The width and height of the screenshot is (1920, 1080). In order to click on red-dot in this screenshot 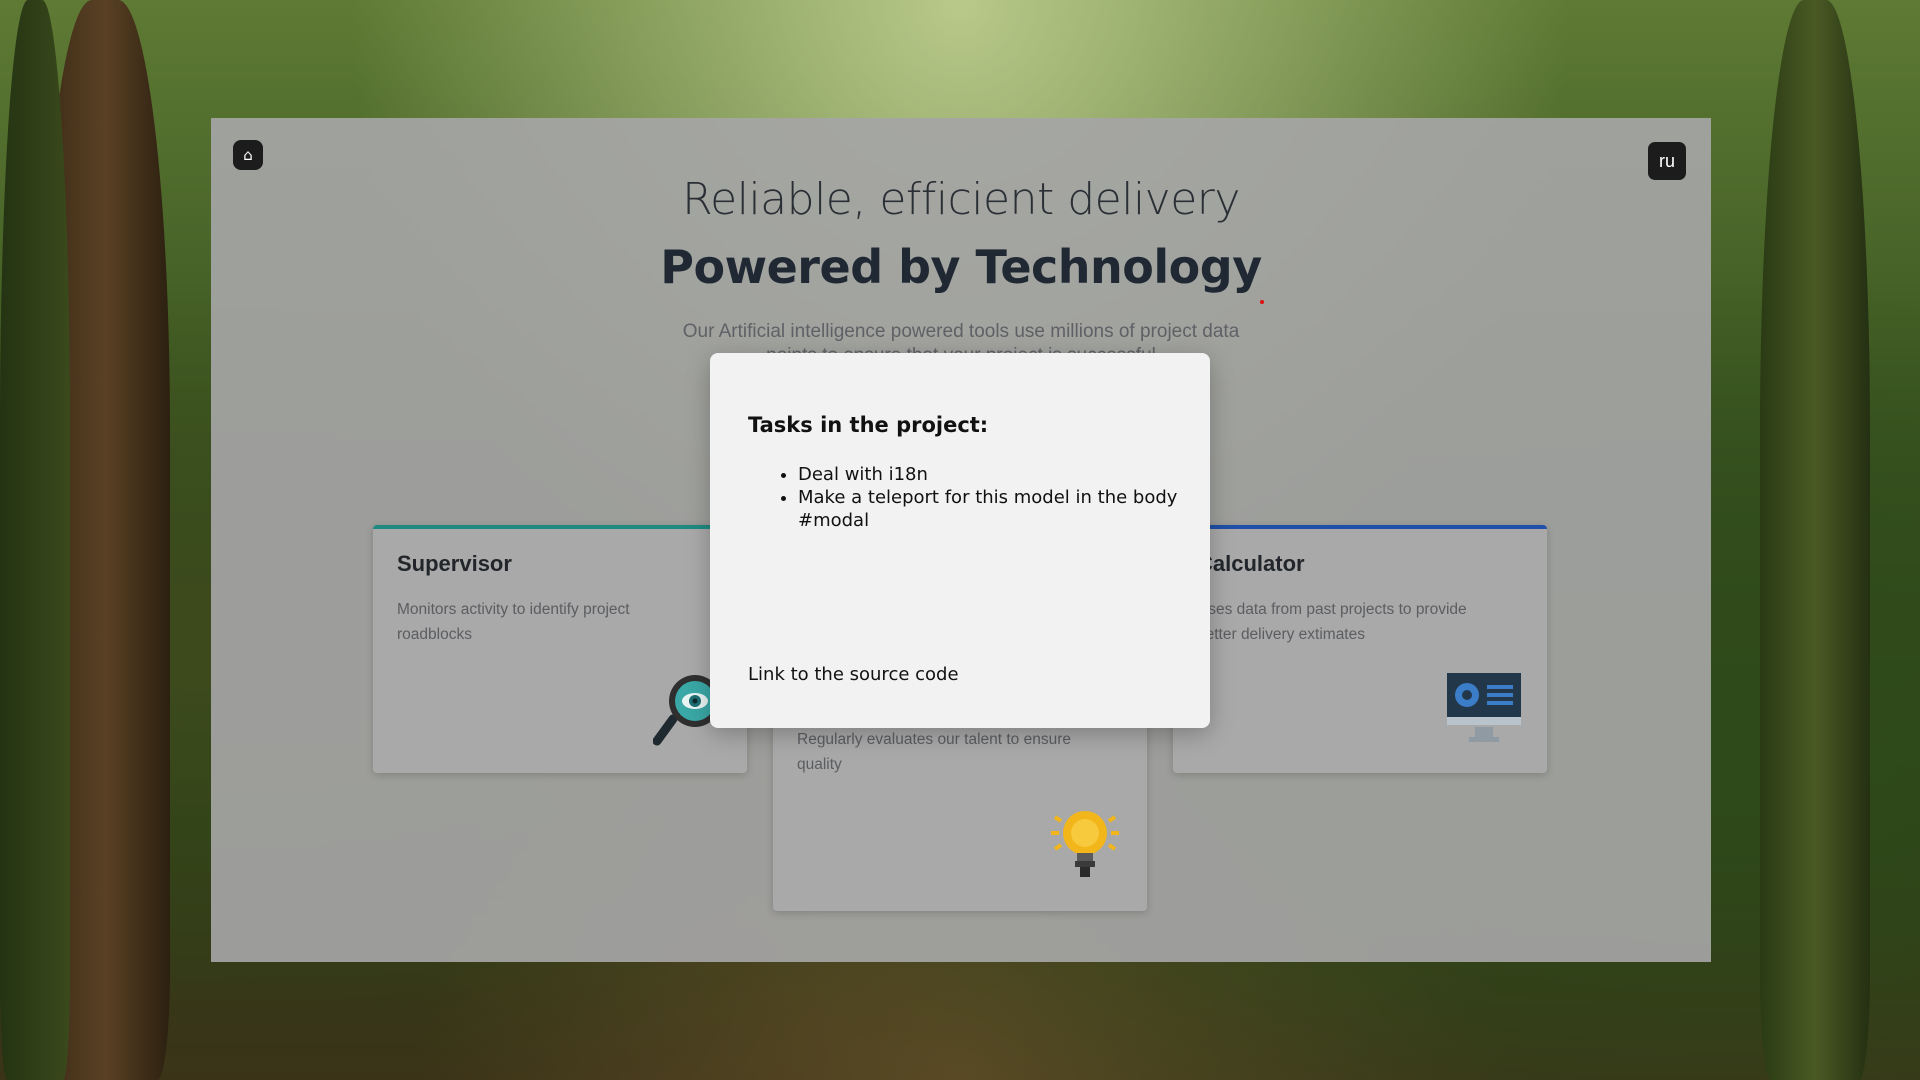, I will do `click(1262, 302)`.